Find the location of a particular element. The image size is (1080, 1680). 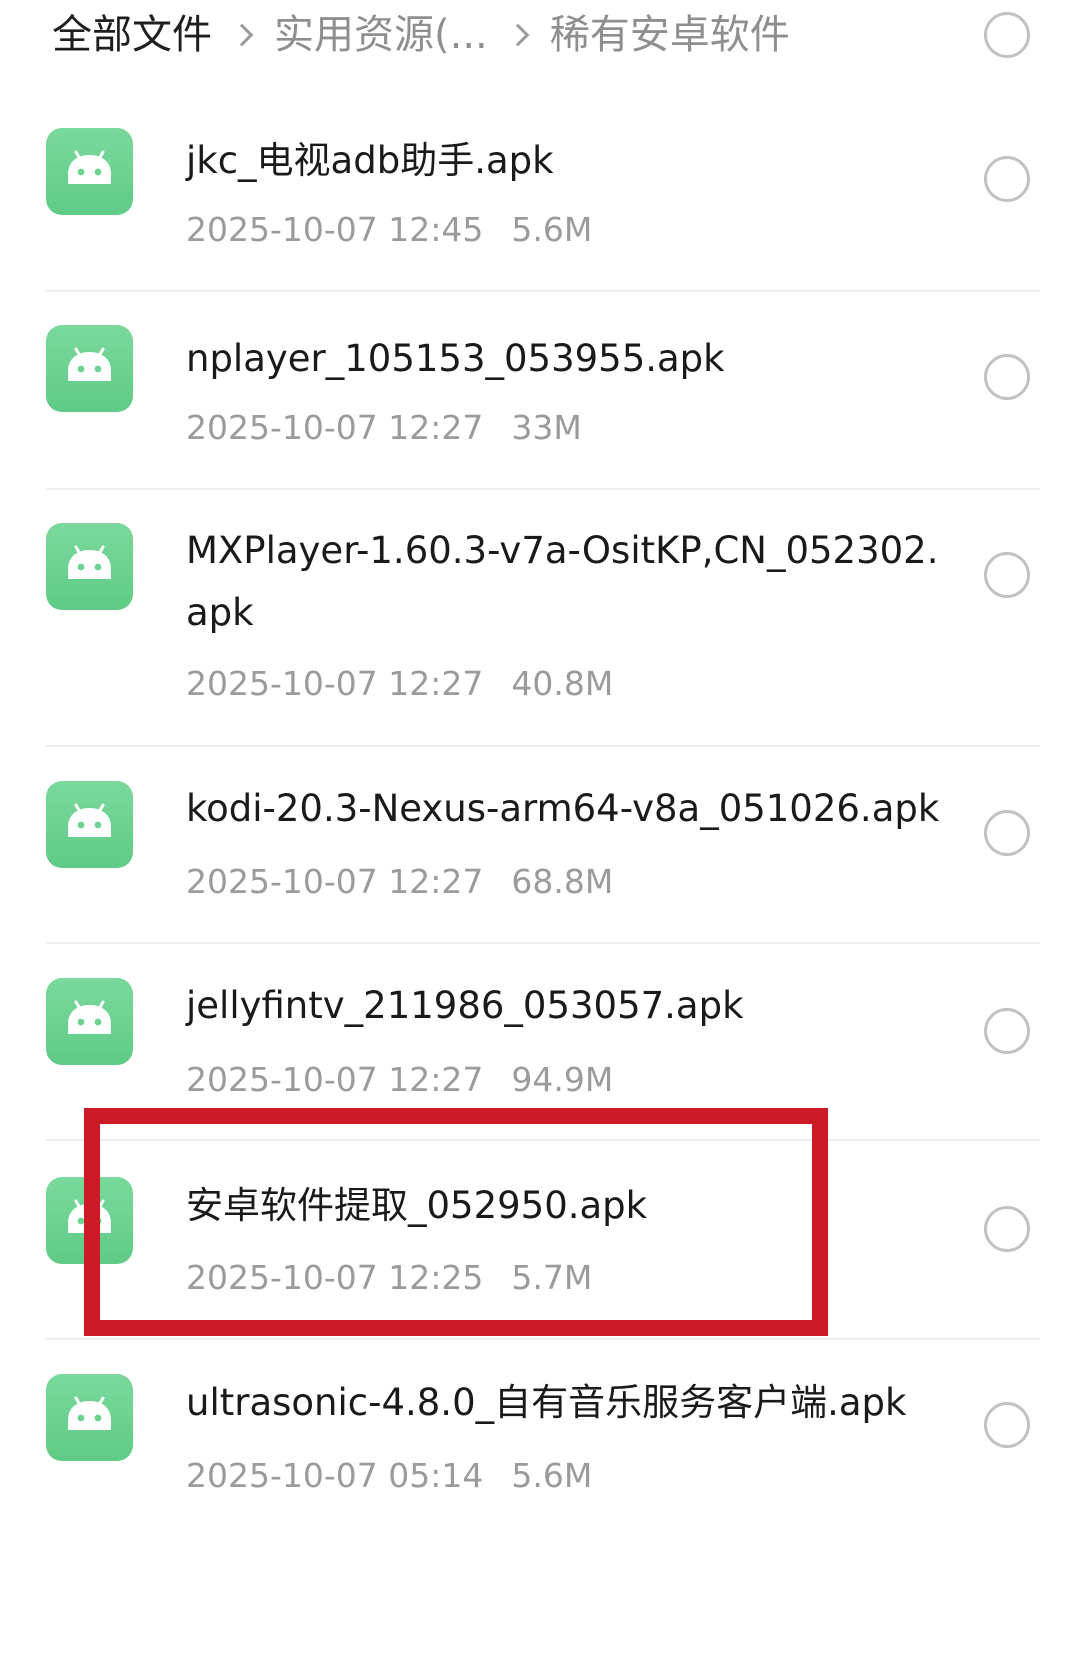

file-size: 40.8M is located at coordinates (562, 683).